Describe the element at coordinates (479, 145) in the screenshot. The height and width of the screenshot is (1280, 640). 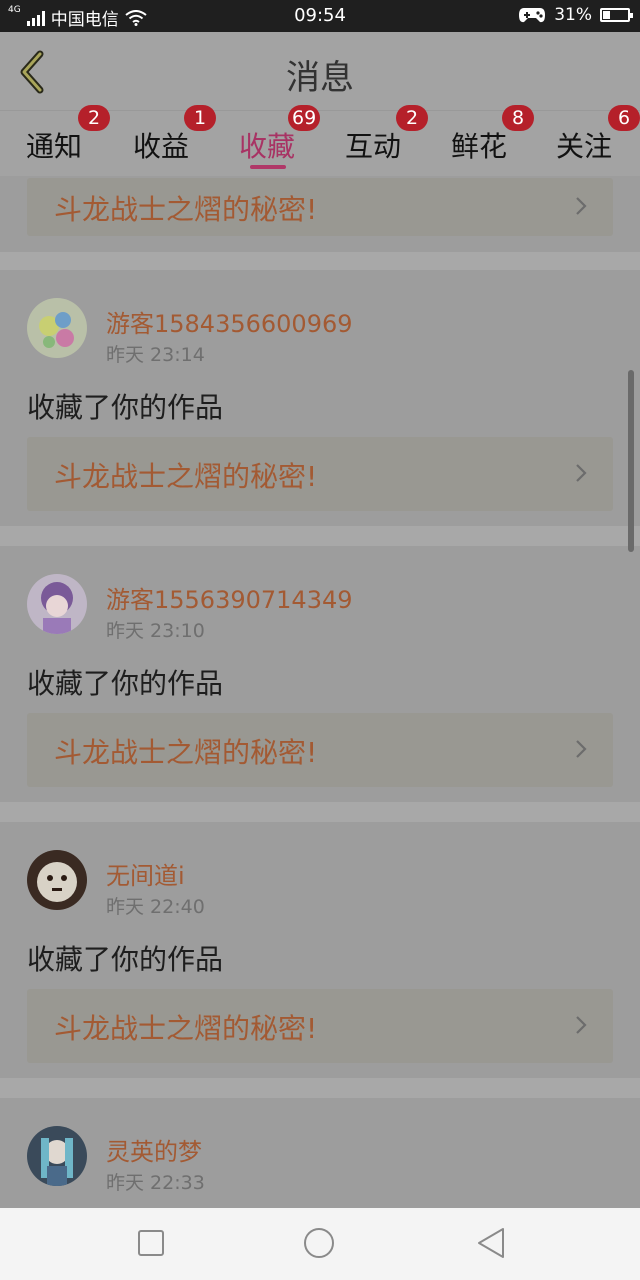
I see `tab-flowers: 鲜花` at that location.